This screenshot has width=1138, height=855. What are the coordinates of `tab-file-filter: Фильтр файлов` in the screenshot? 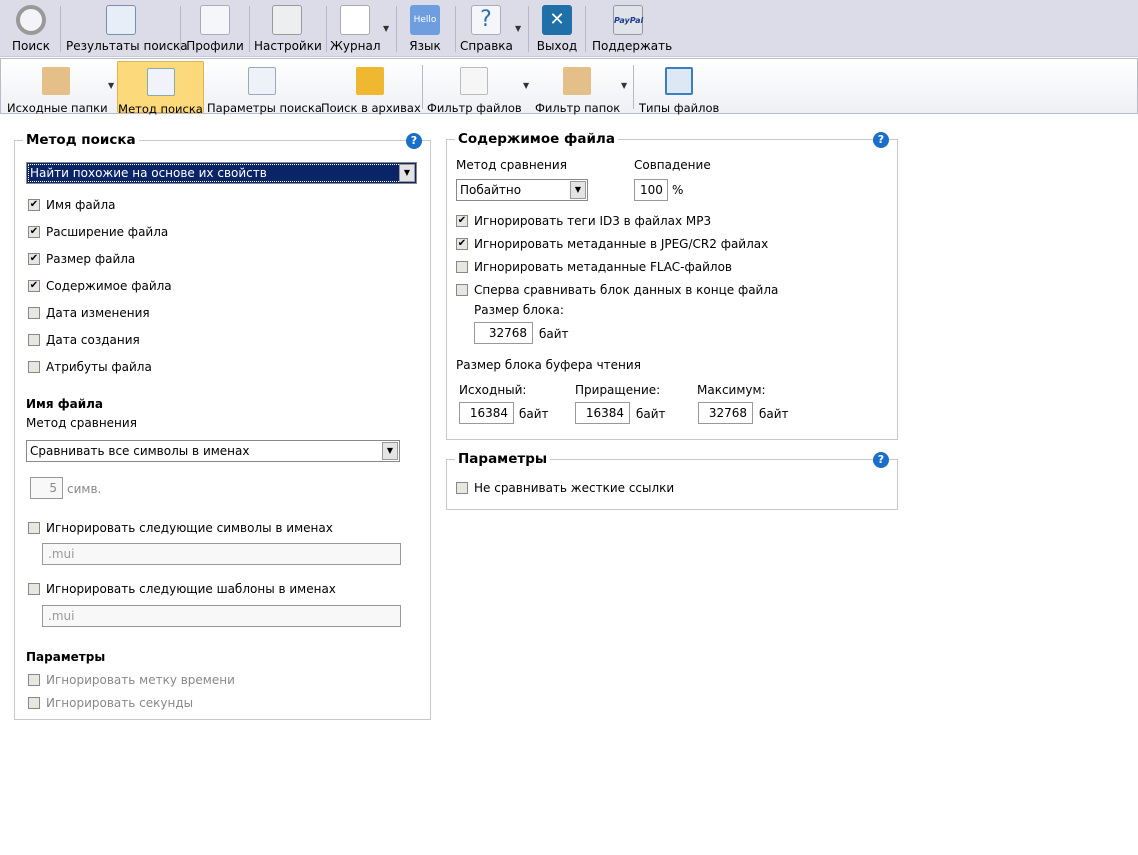 It's located at (474, 88).